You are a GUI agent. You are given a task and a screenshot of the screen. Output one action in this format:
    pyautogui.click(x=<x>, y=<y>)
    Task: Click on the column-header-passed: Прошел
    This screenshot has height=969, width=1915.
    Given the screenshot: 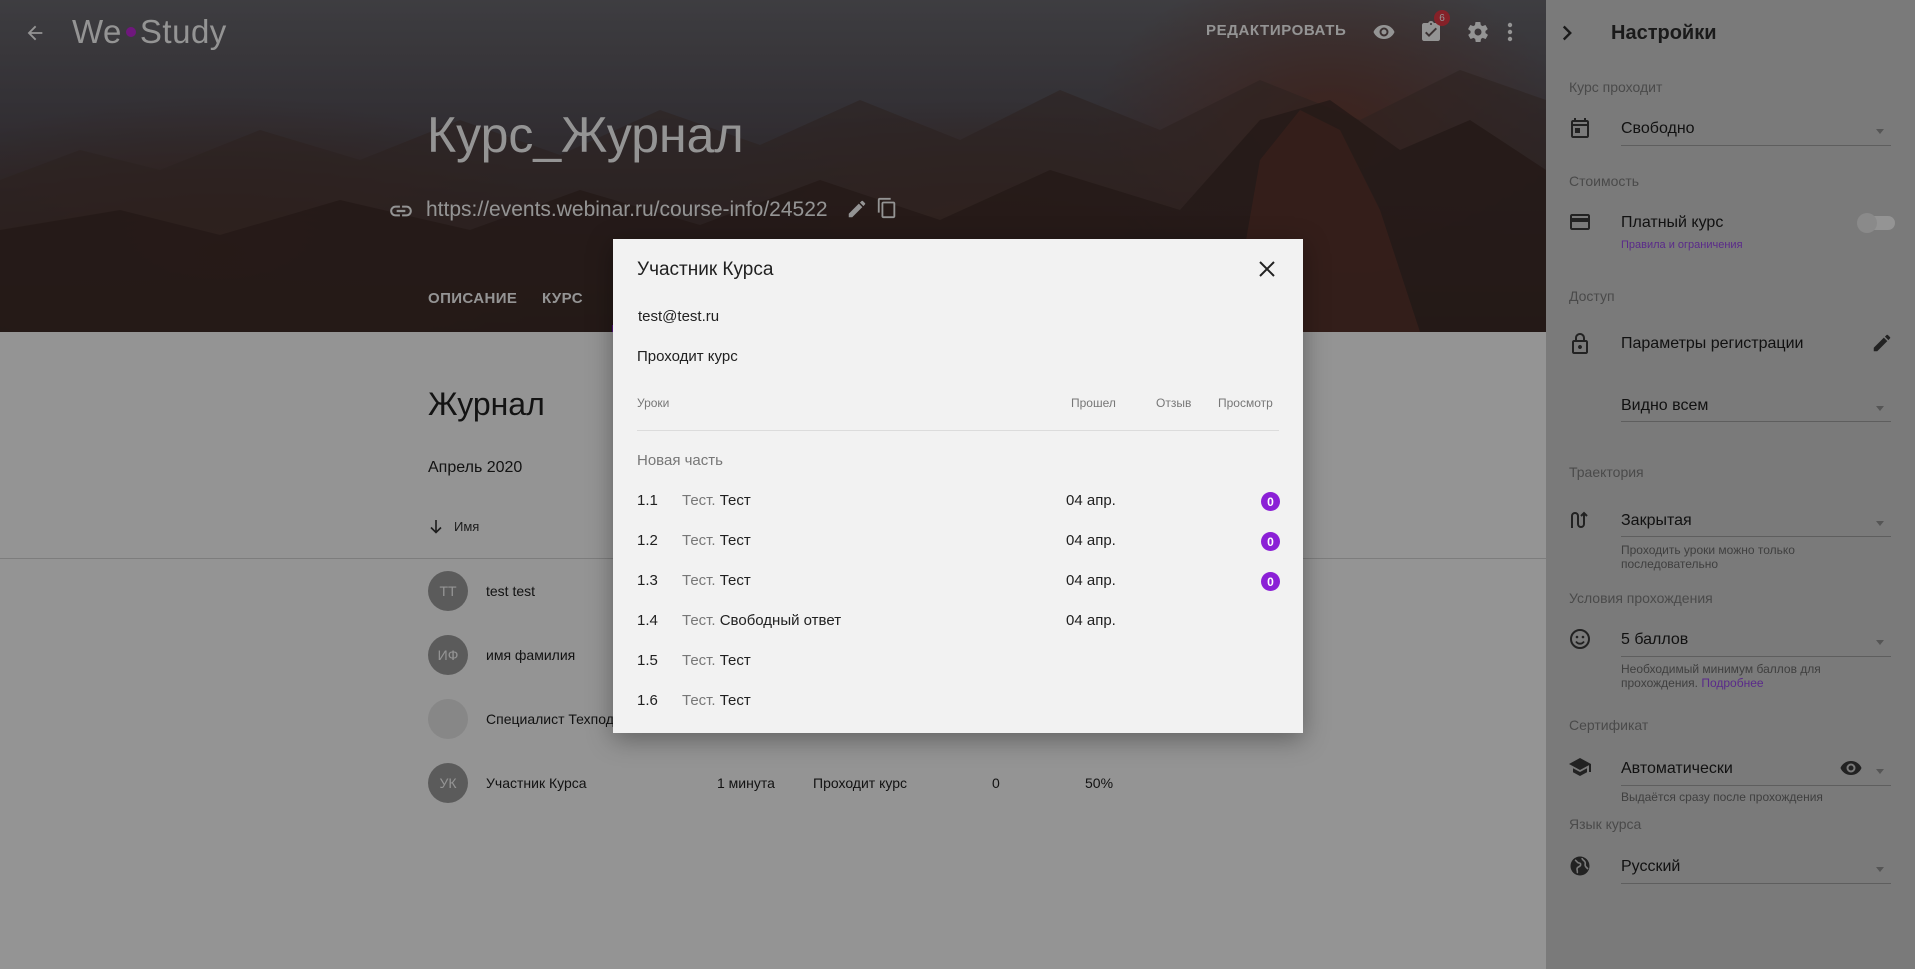 What is the action you would take?
    pyautogui.click(x=1093, y=403)
    